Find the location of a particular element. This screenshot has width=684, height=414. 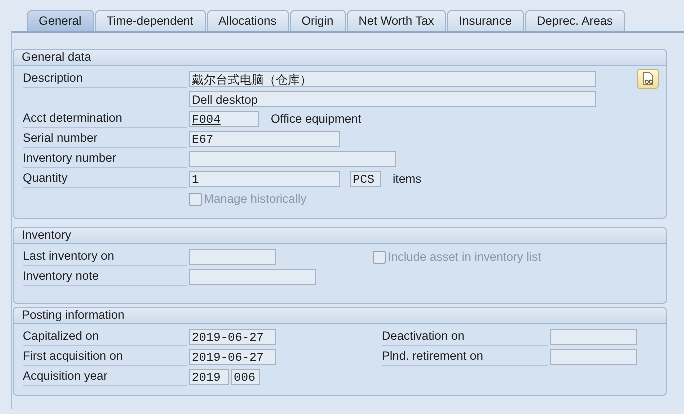

field-description: Office equipment is located at coordinates (316, 119).